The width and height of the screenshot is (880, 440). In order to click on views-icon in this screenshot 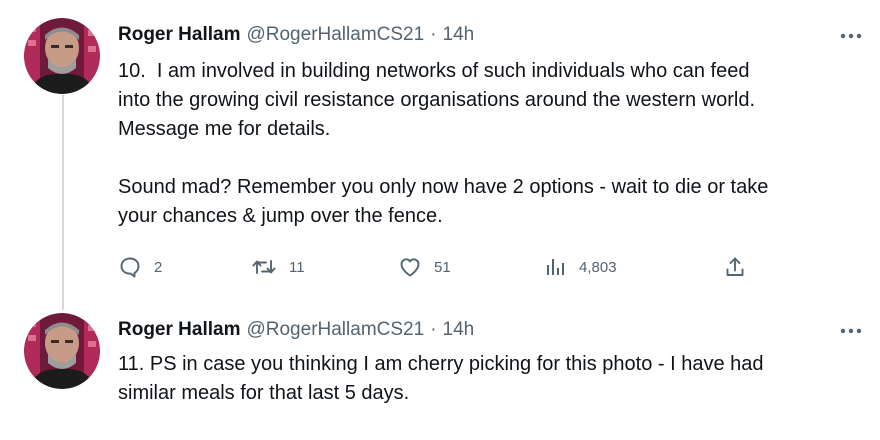, I will do `click(555, 267)`.